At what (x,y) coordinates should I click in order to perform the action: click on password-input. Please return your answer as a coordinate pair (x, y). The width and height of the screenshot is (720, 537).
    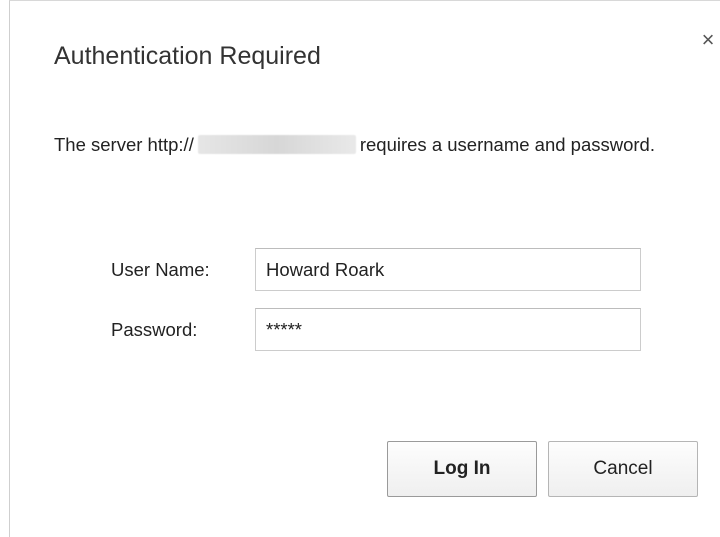
    Looking at the image, I should click on (448, 329).